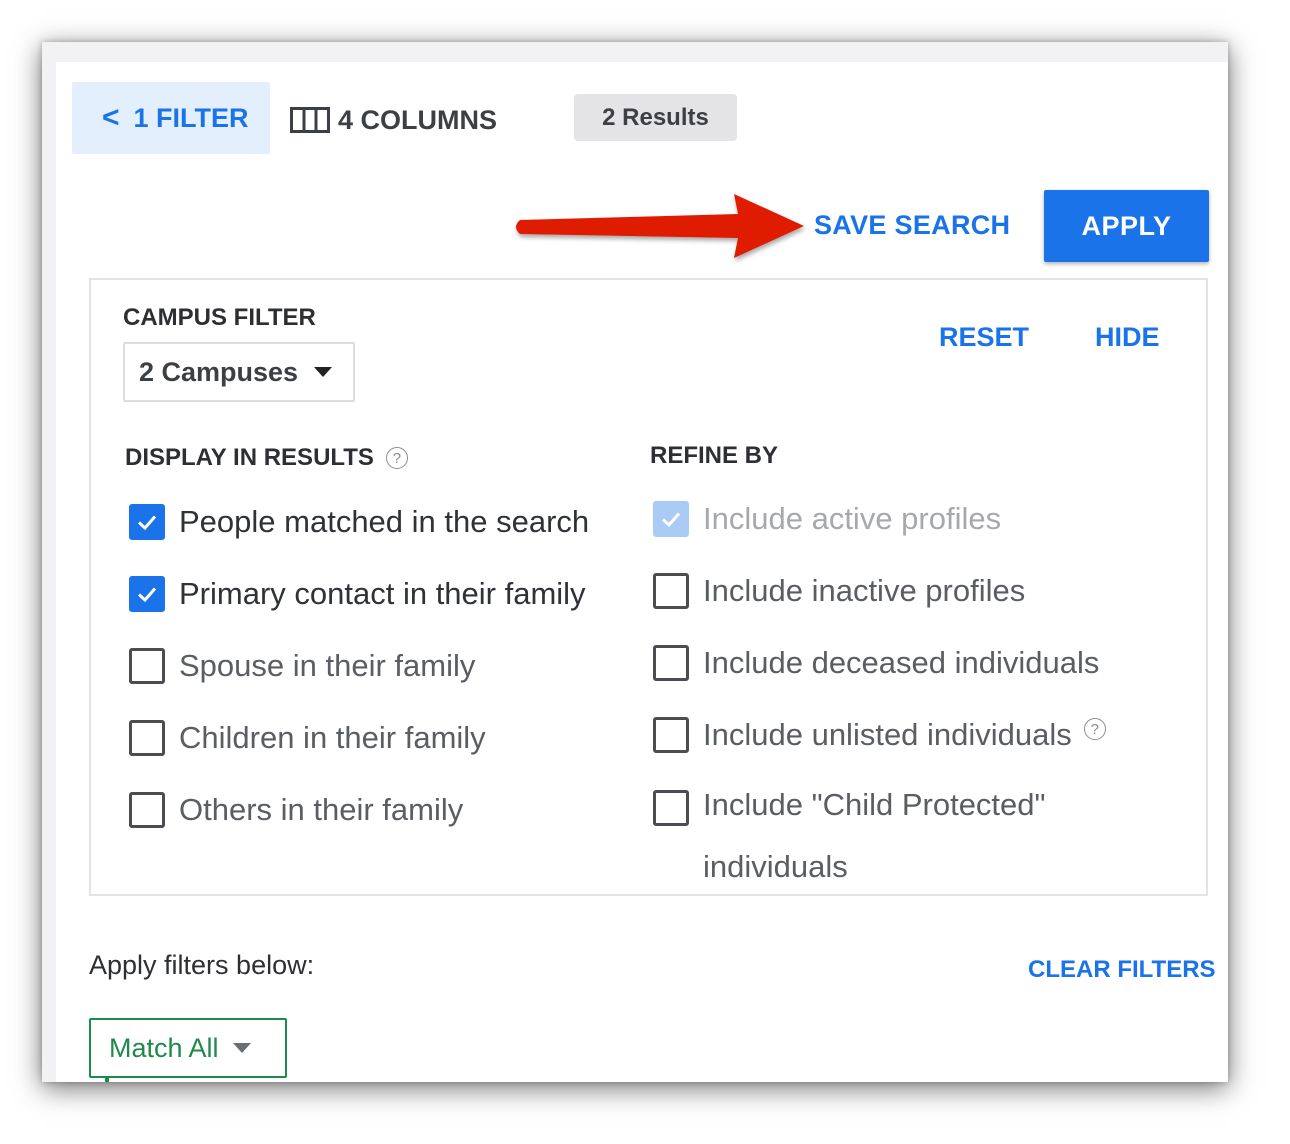 The height and width of the screenshot is (1144, 1290). I want to click on display-in-results-heading: DISPLAY IN RESULTS ?, so click(266, 458).